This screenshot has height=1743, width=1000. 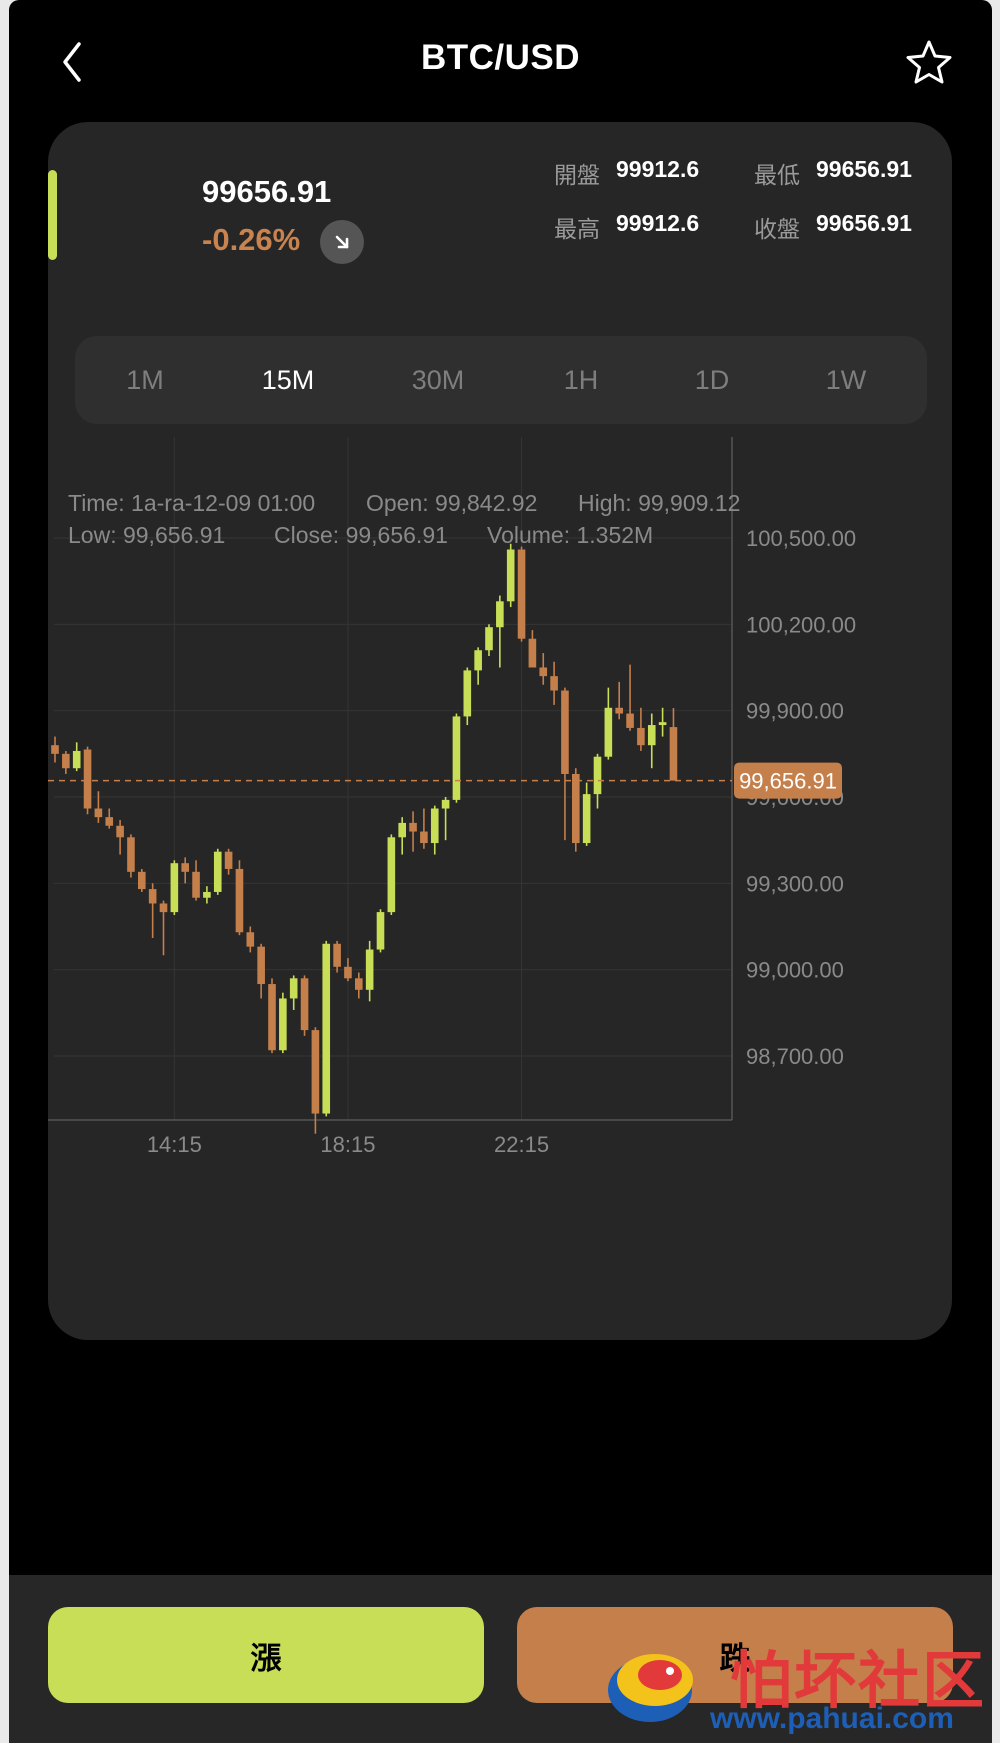 What do you see at coordinates (266, 1655) in the screenshot?
I see `rise-button: 漲` at bounding box center [266, 1655].